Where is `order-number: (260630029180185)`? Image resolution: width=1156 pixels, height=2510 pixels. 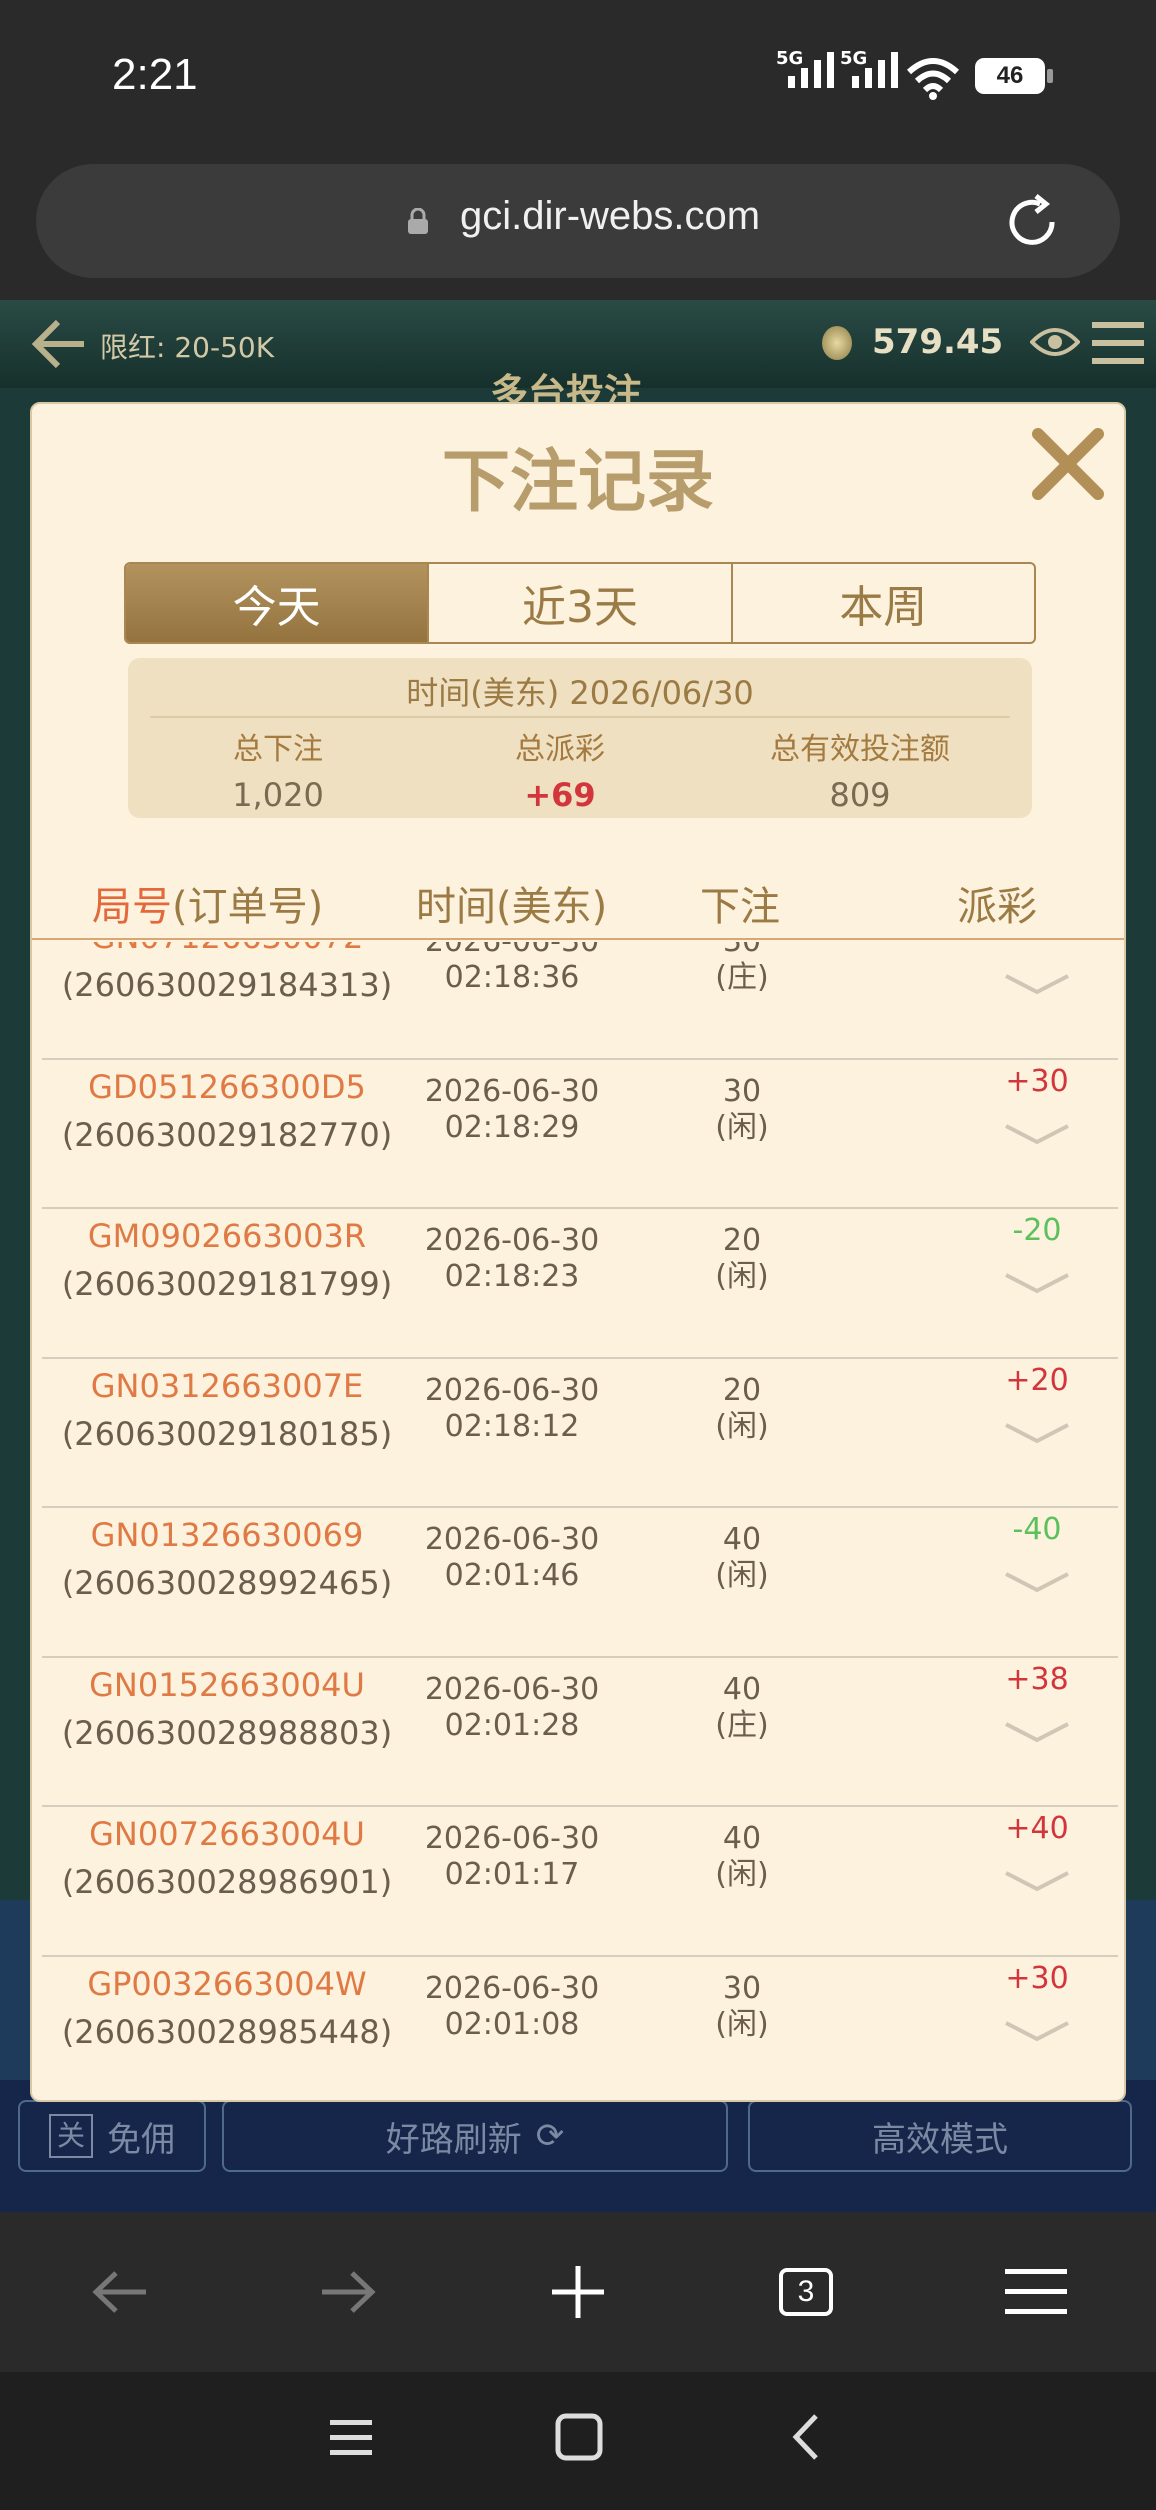 order-number: (260630029180185) is located at coordinates (227, 1433).